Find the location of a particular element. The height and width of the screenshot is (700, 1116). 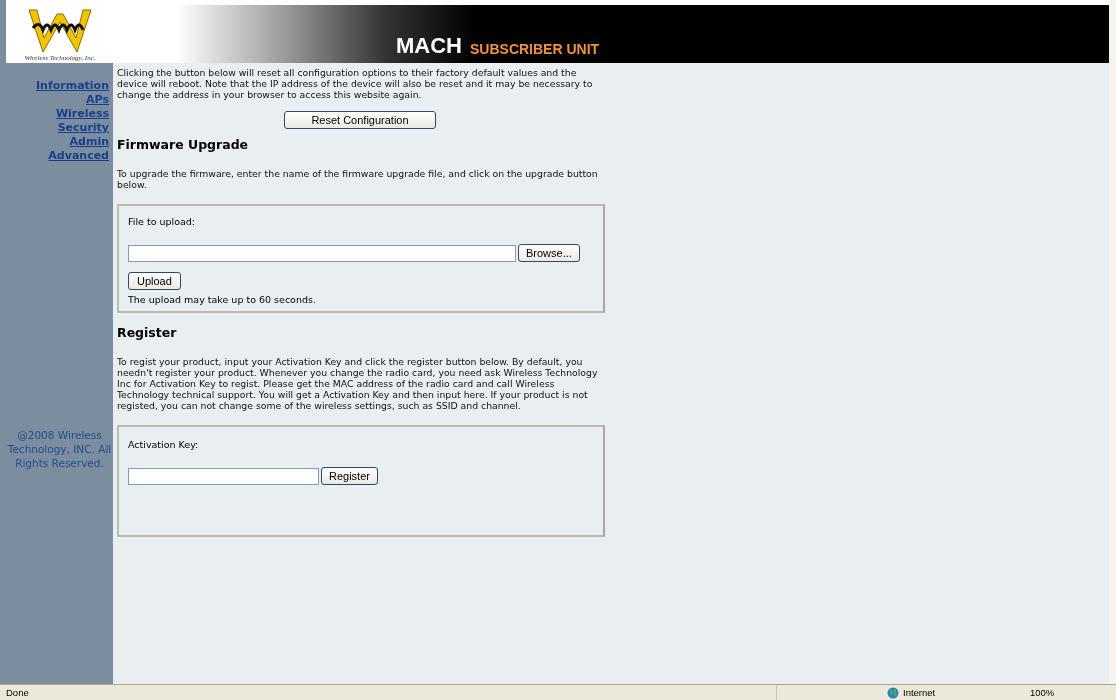

section-title: Register is located at coordinates (147, 332).